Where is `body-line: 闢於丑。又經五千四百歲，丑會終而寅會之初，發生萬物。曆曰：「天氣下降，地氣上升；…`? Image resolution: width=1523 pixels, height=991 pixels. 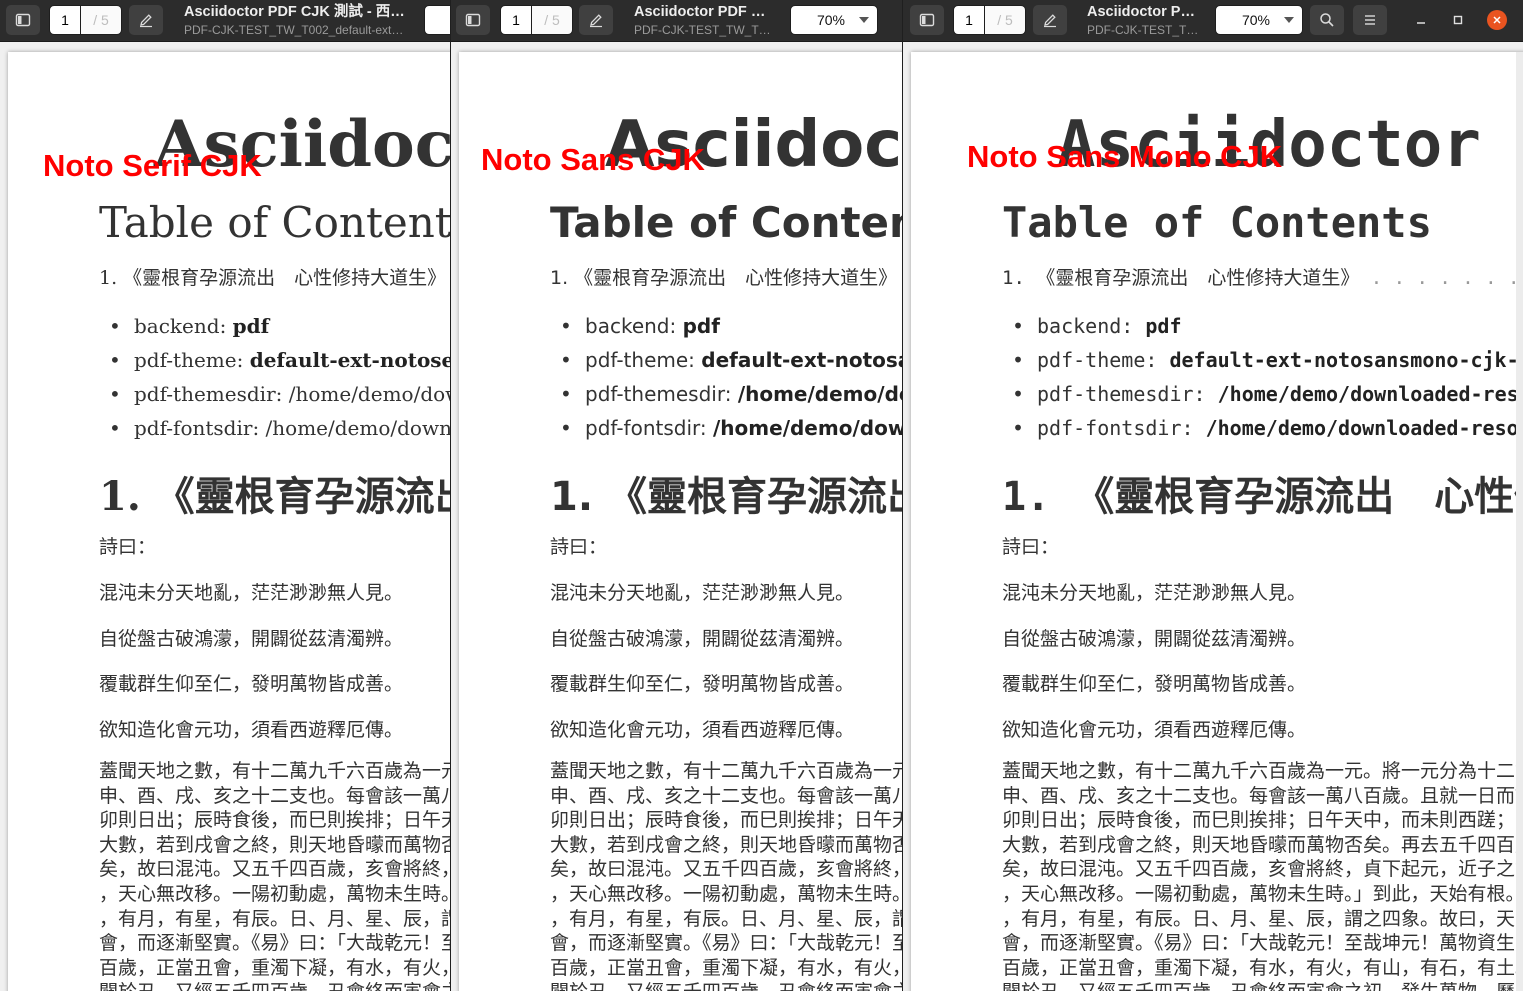 body-line: 闢於丑。又經五千四百歲，丑會終而寅會之初，發生萬物。曆曰：「天氣下降，地氣上升；… is located at coordinates (274, 985).